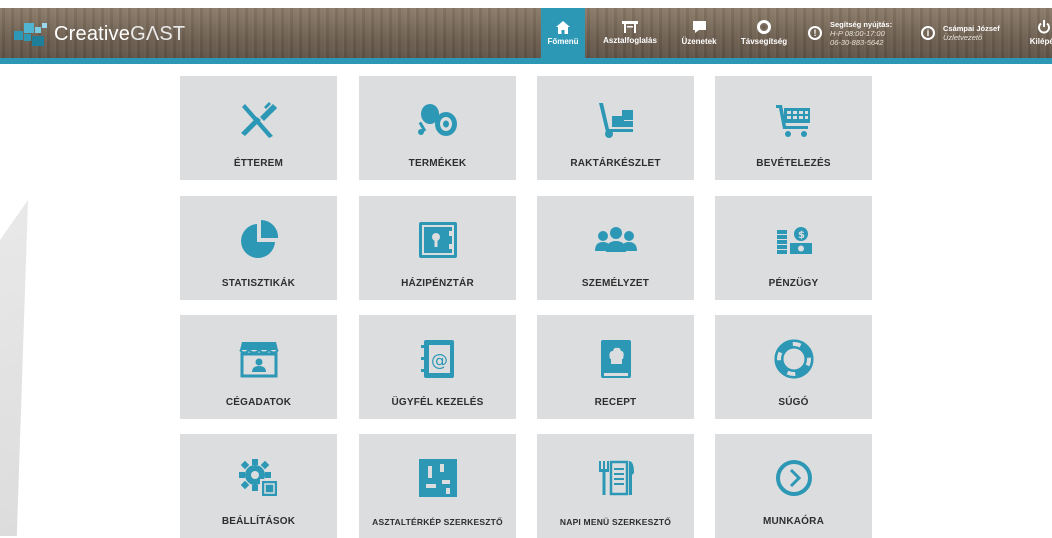  What do you see at coordinates (630, 40) in the screenshot?
I see `nav-table-booking-label: Asztalfoglalás` at bounding box center [630, 40].